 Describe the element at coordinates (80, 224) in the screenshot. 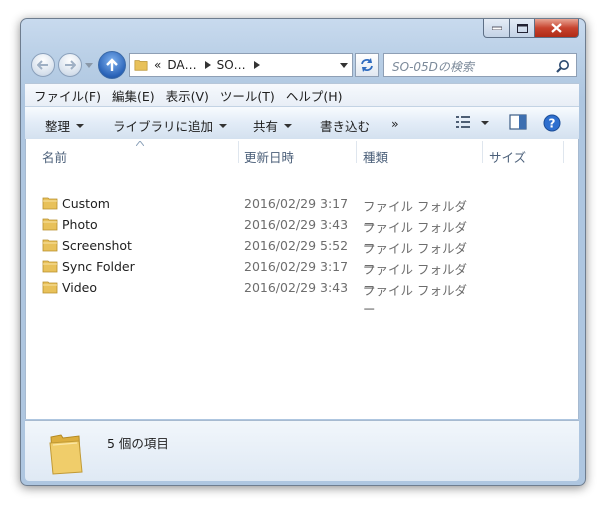

I see `file-name: Photo` at that location.